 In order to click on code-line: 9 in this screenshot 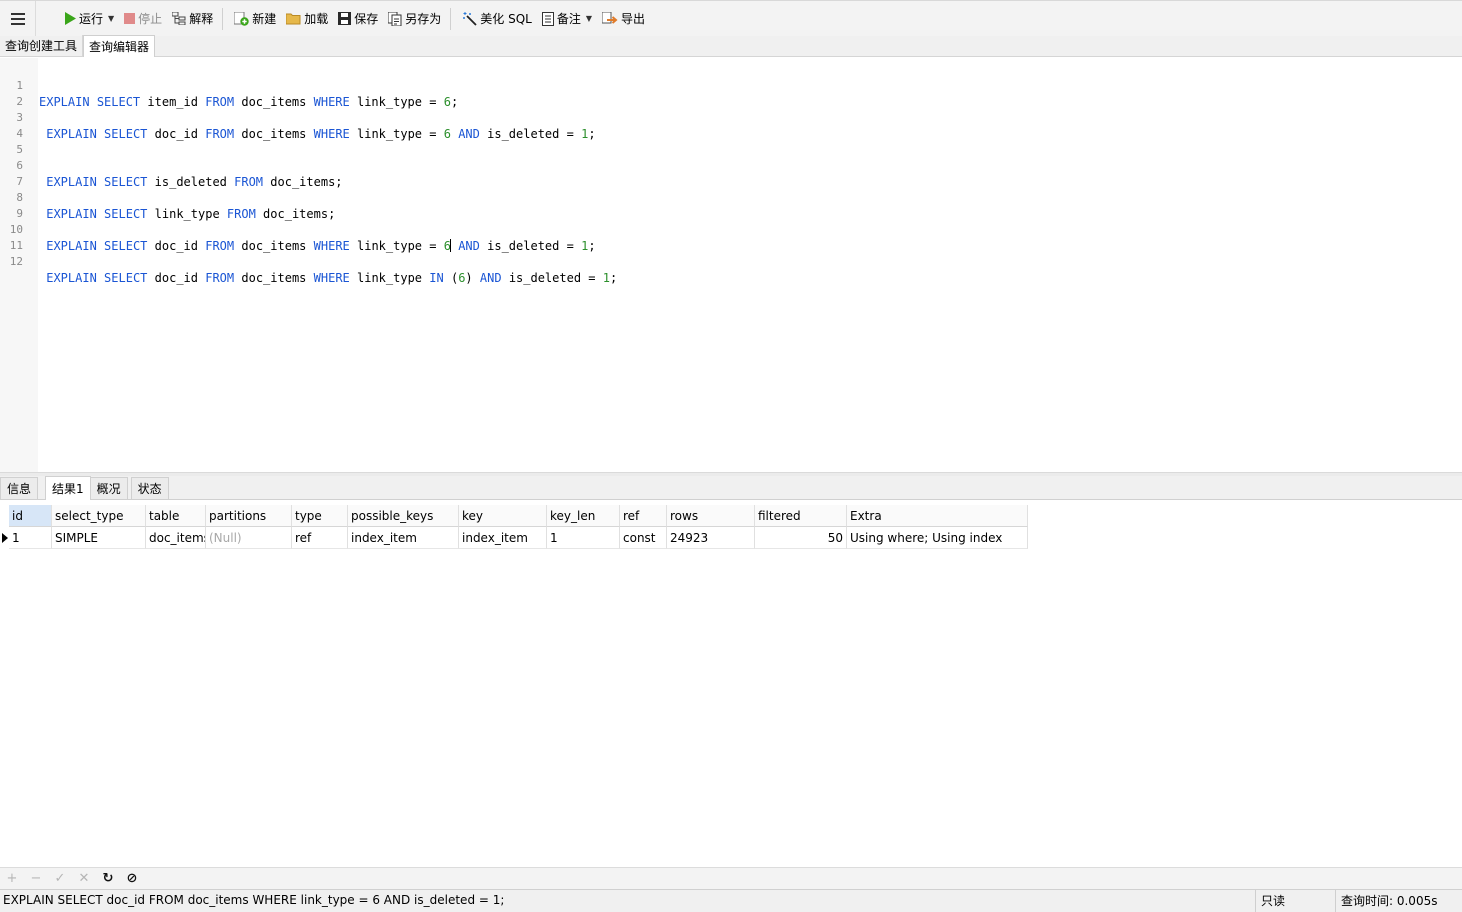, I will do `click(731, 205)`.